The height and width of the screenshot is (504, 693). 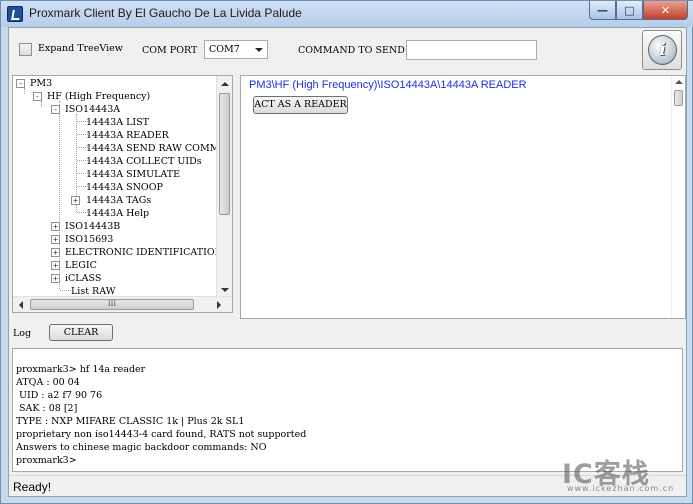 I want to click on window-controls: — □ ✕, so click(x=638, y=11).